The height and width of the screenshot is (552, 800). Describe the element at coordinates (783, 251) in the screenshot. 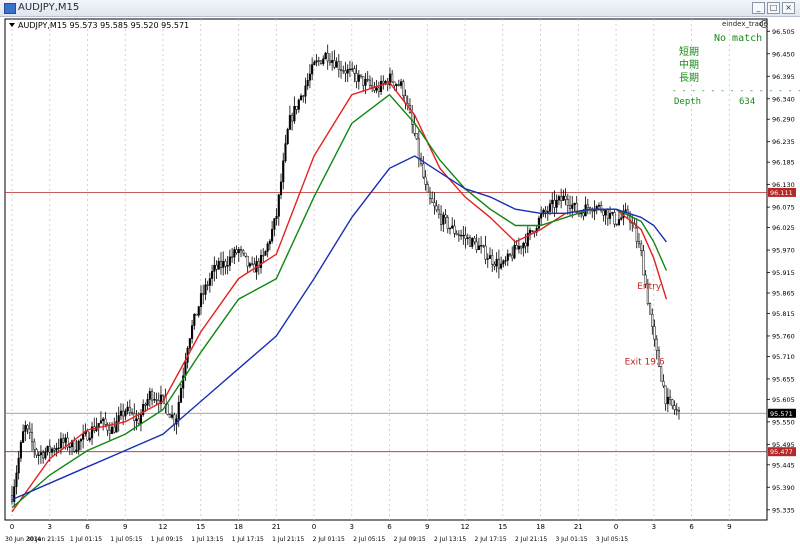

I see `price-tick-label: 95.970` at that location.